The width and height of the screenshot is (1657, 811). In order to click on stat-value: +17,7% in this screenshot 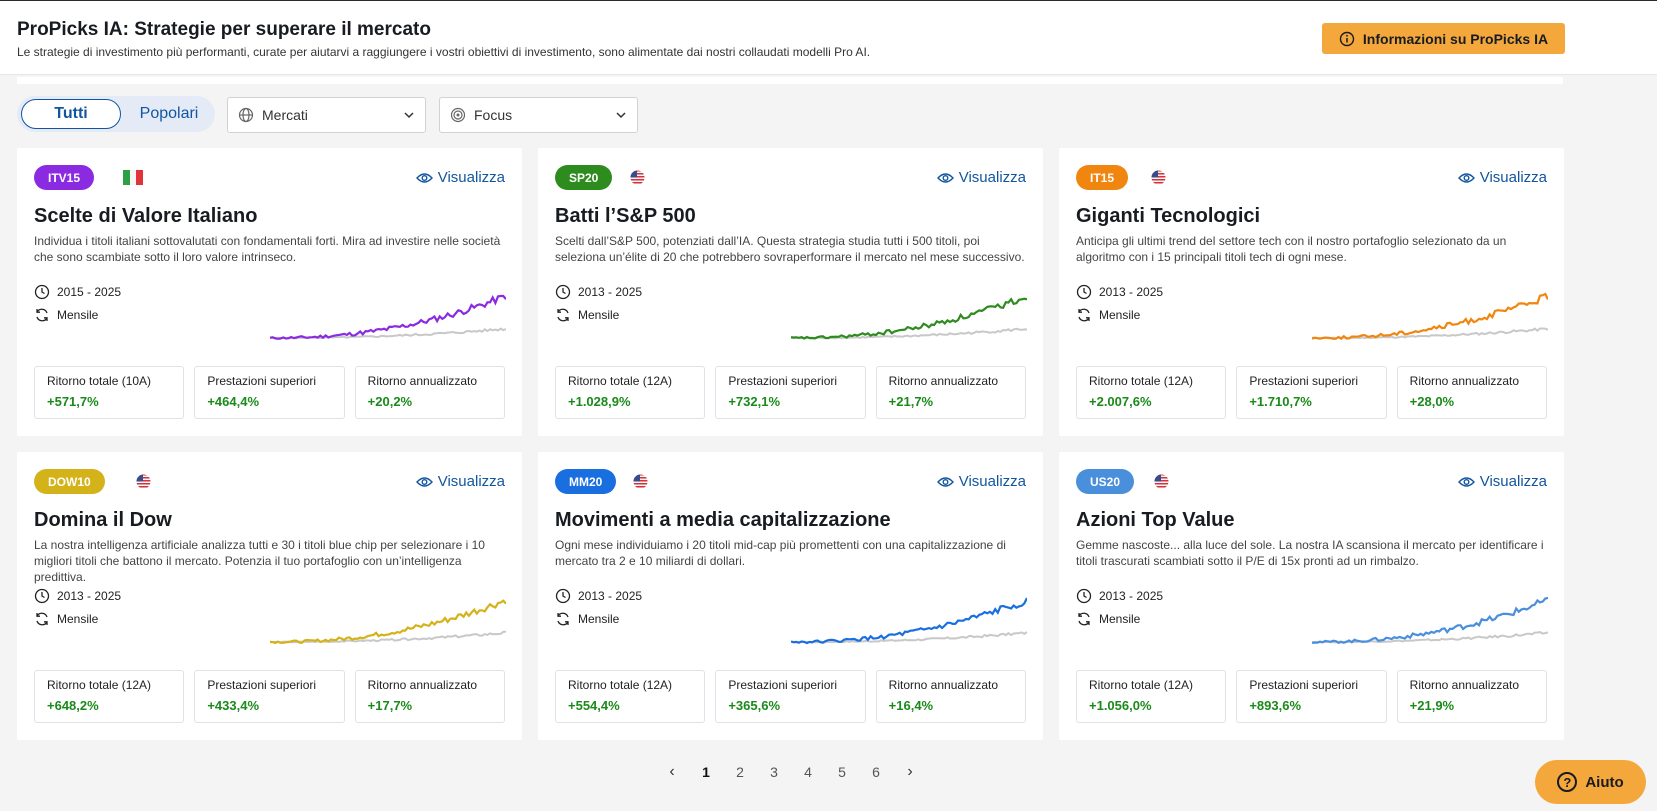, I will do `click(390, 705)`.